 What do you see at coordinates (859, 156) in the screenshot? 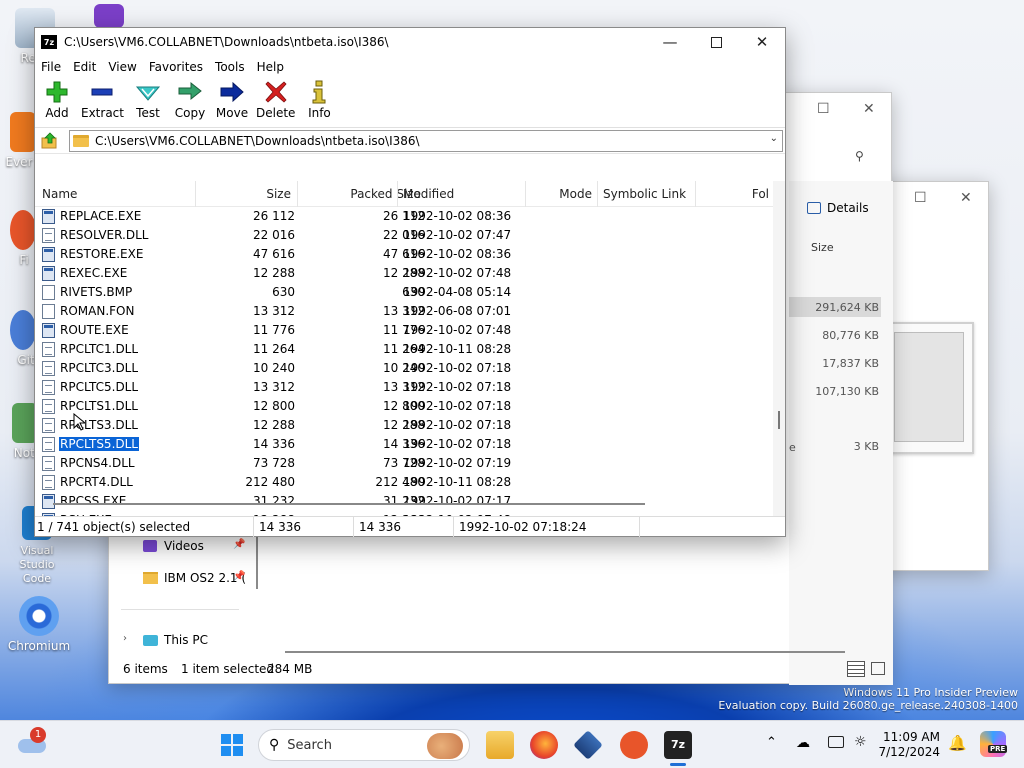
I see `search-icon: ⚲` at bounding box center [859, 156].